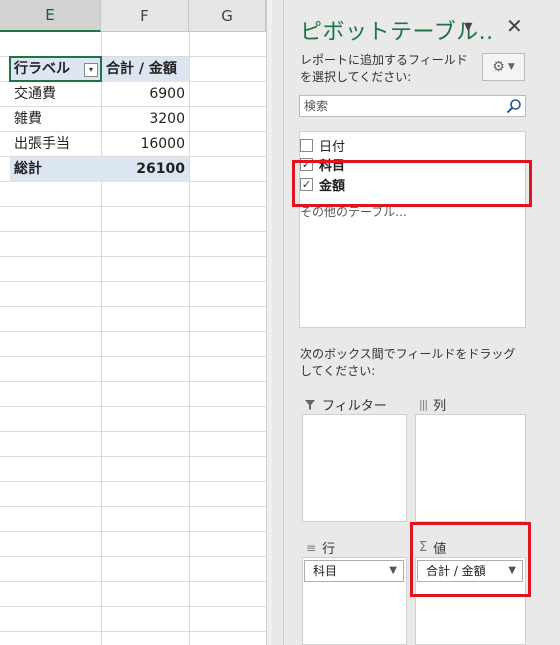 The width and height of the screenshot is (560, 645). What do you see at coordinates (423, 404) in the screenshot?
I see `columns-icon: |||` at bounding box center [423, 404].